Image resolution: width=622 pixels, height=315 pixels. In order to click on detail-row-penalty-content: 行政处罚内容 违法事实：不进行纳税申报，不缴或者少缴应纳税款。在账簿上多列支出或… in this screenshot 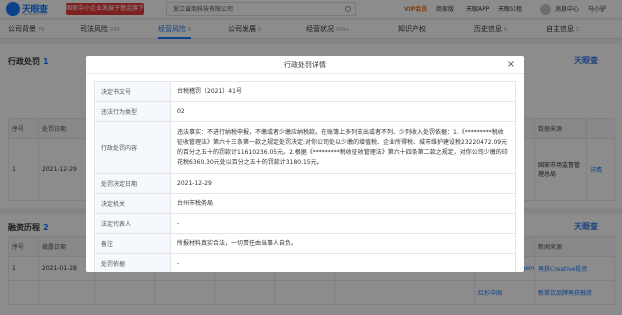, I will do `click(305, 147)`.